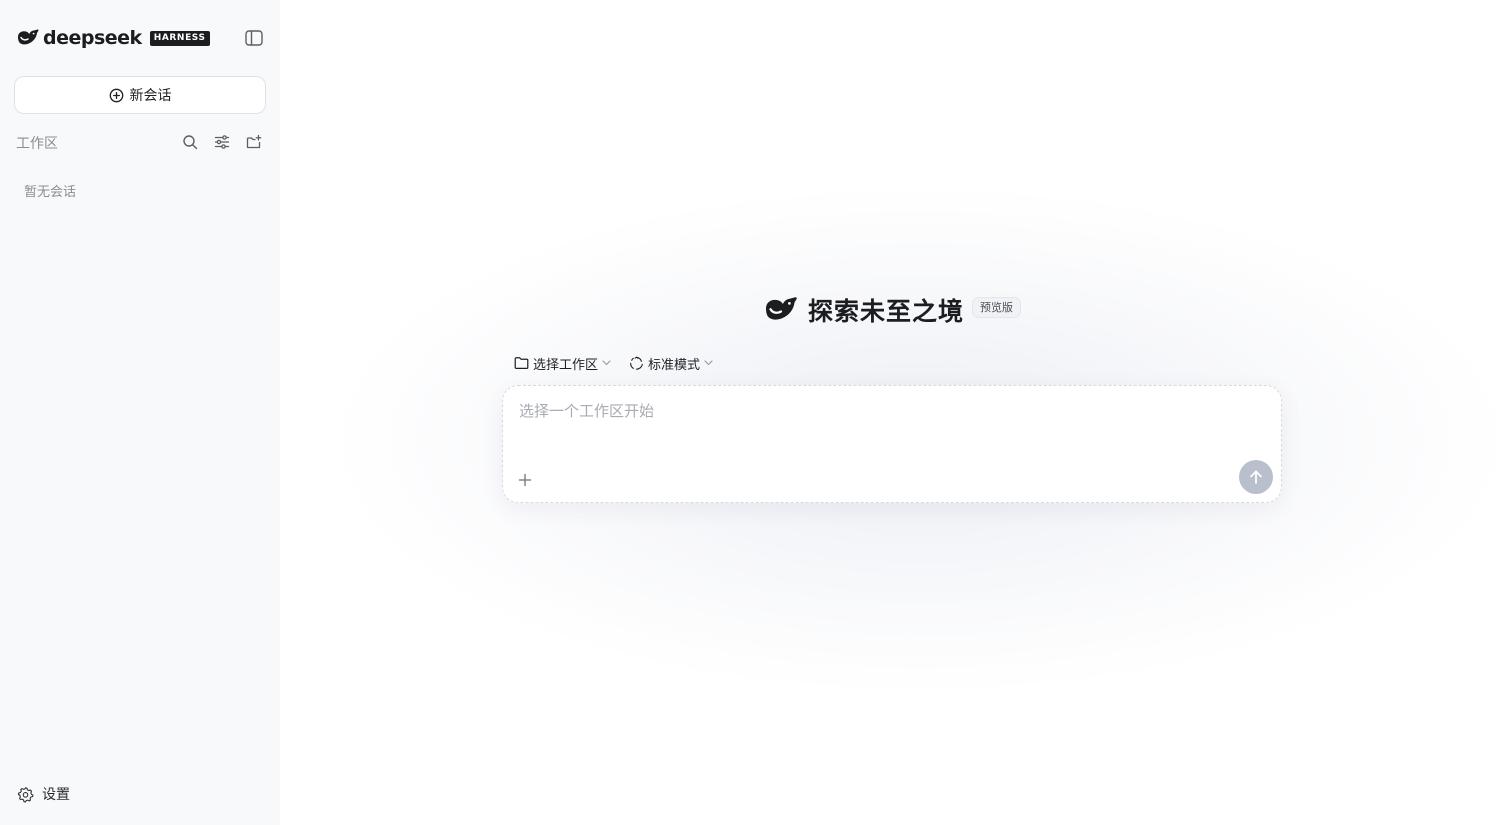 The width and height of the screenshot is (1512, 825). I want to click on workspace-header: 工作区, so click(141, 142).